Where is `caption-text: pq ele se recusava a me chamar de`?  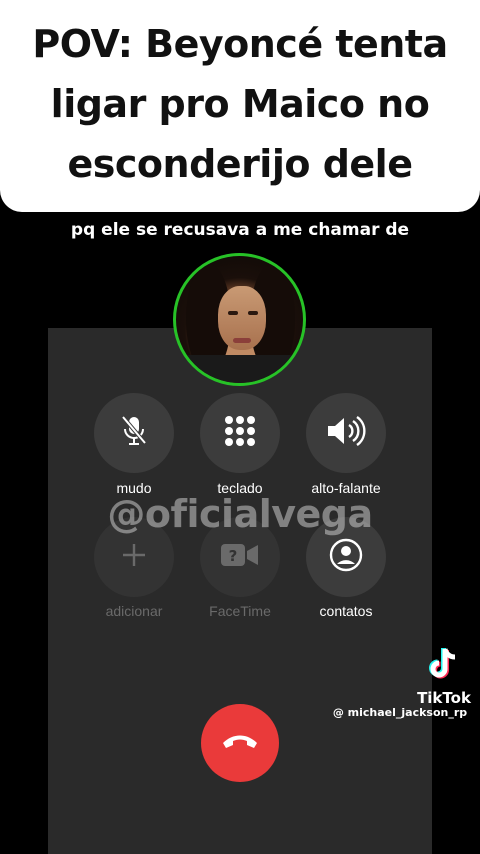
caption-text: pq ele se recusava a me chamar de is located at coordinates (240, 230).